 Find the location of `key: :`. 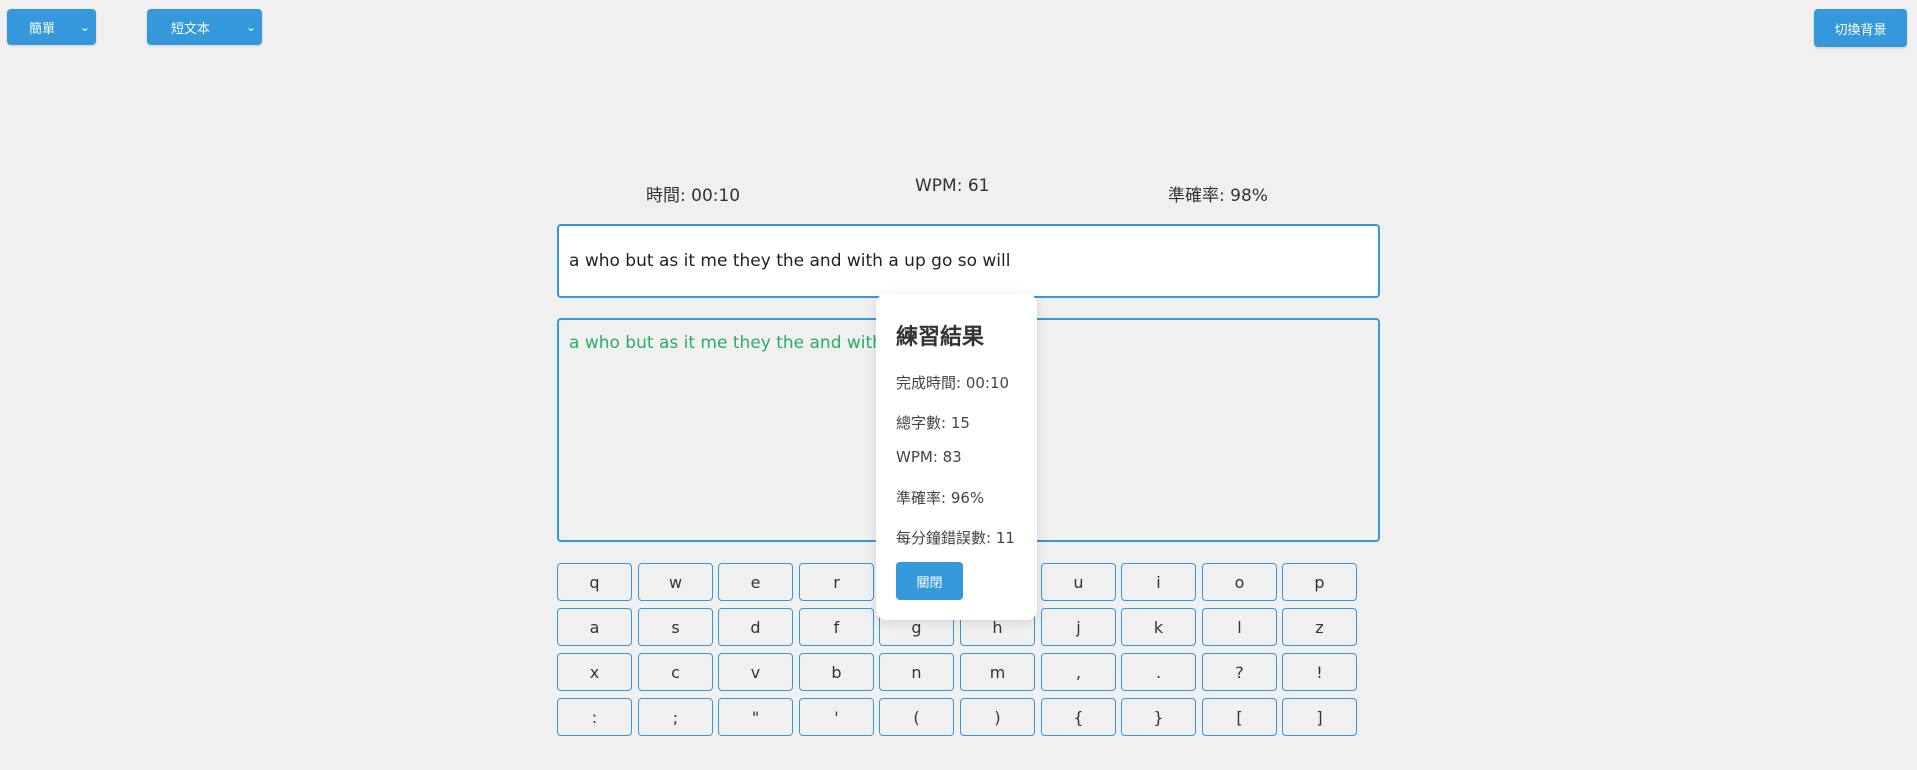

key: : is located at coordinates (594, 717).